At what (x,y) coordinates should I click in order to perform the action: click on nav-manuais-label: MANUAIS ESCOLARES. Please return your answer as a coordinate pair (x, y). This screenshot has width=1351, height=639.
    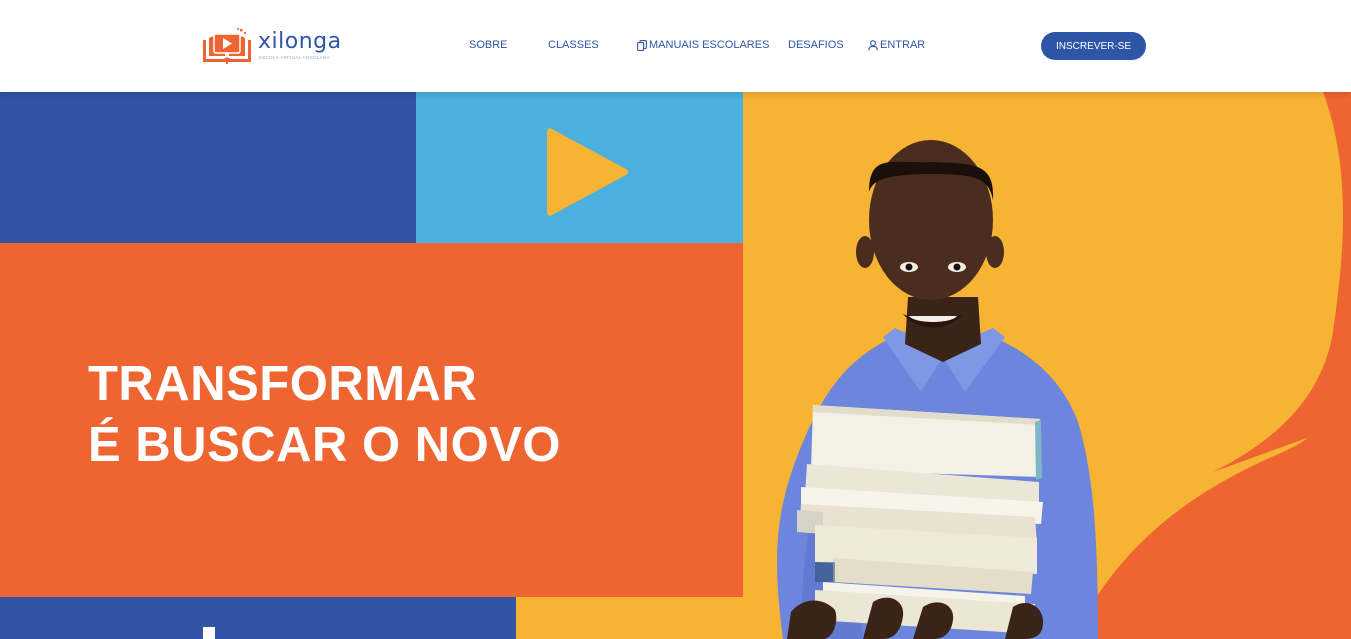
    Looking at the image, I should click on (709, 45).